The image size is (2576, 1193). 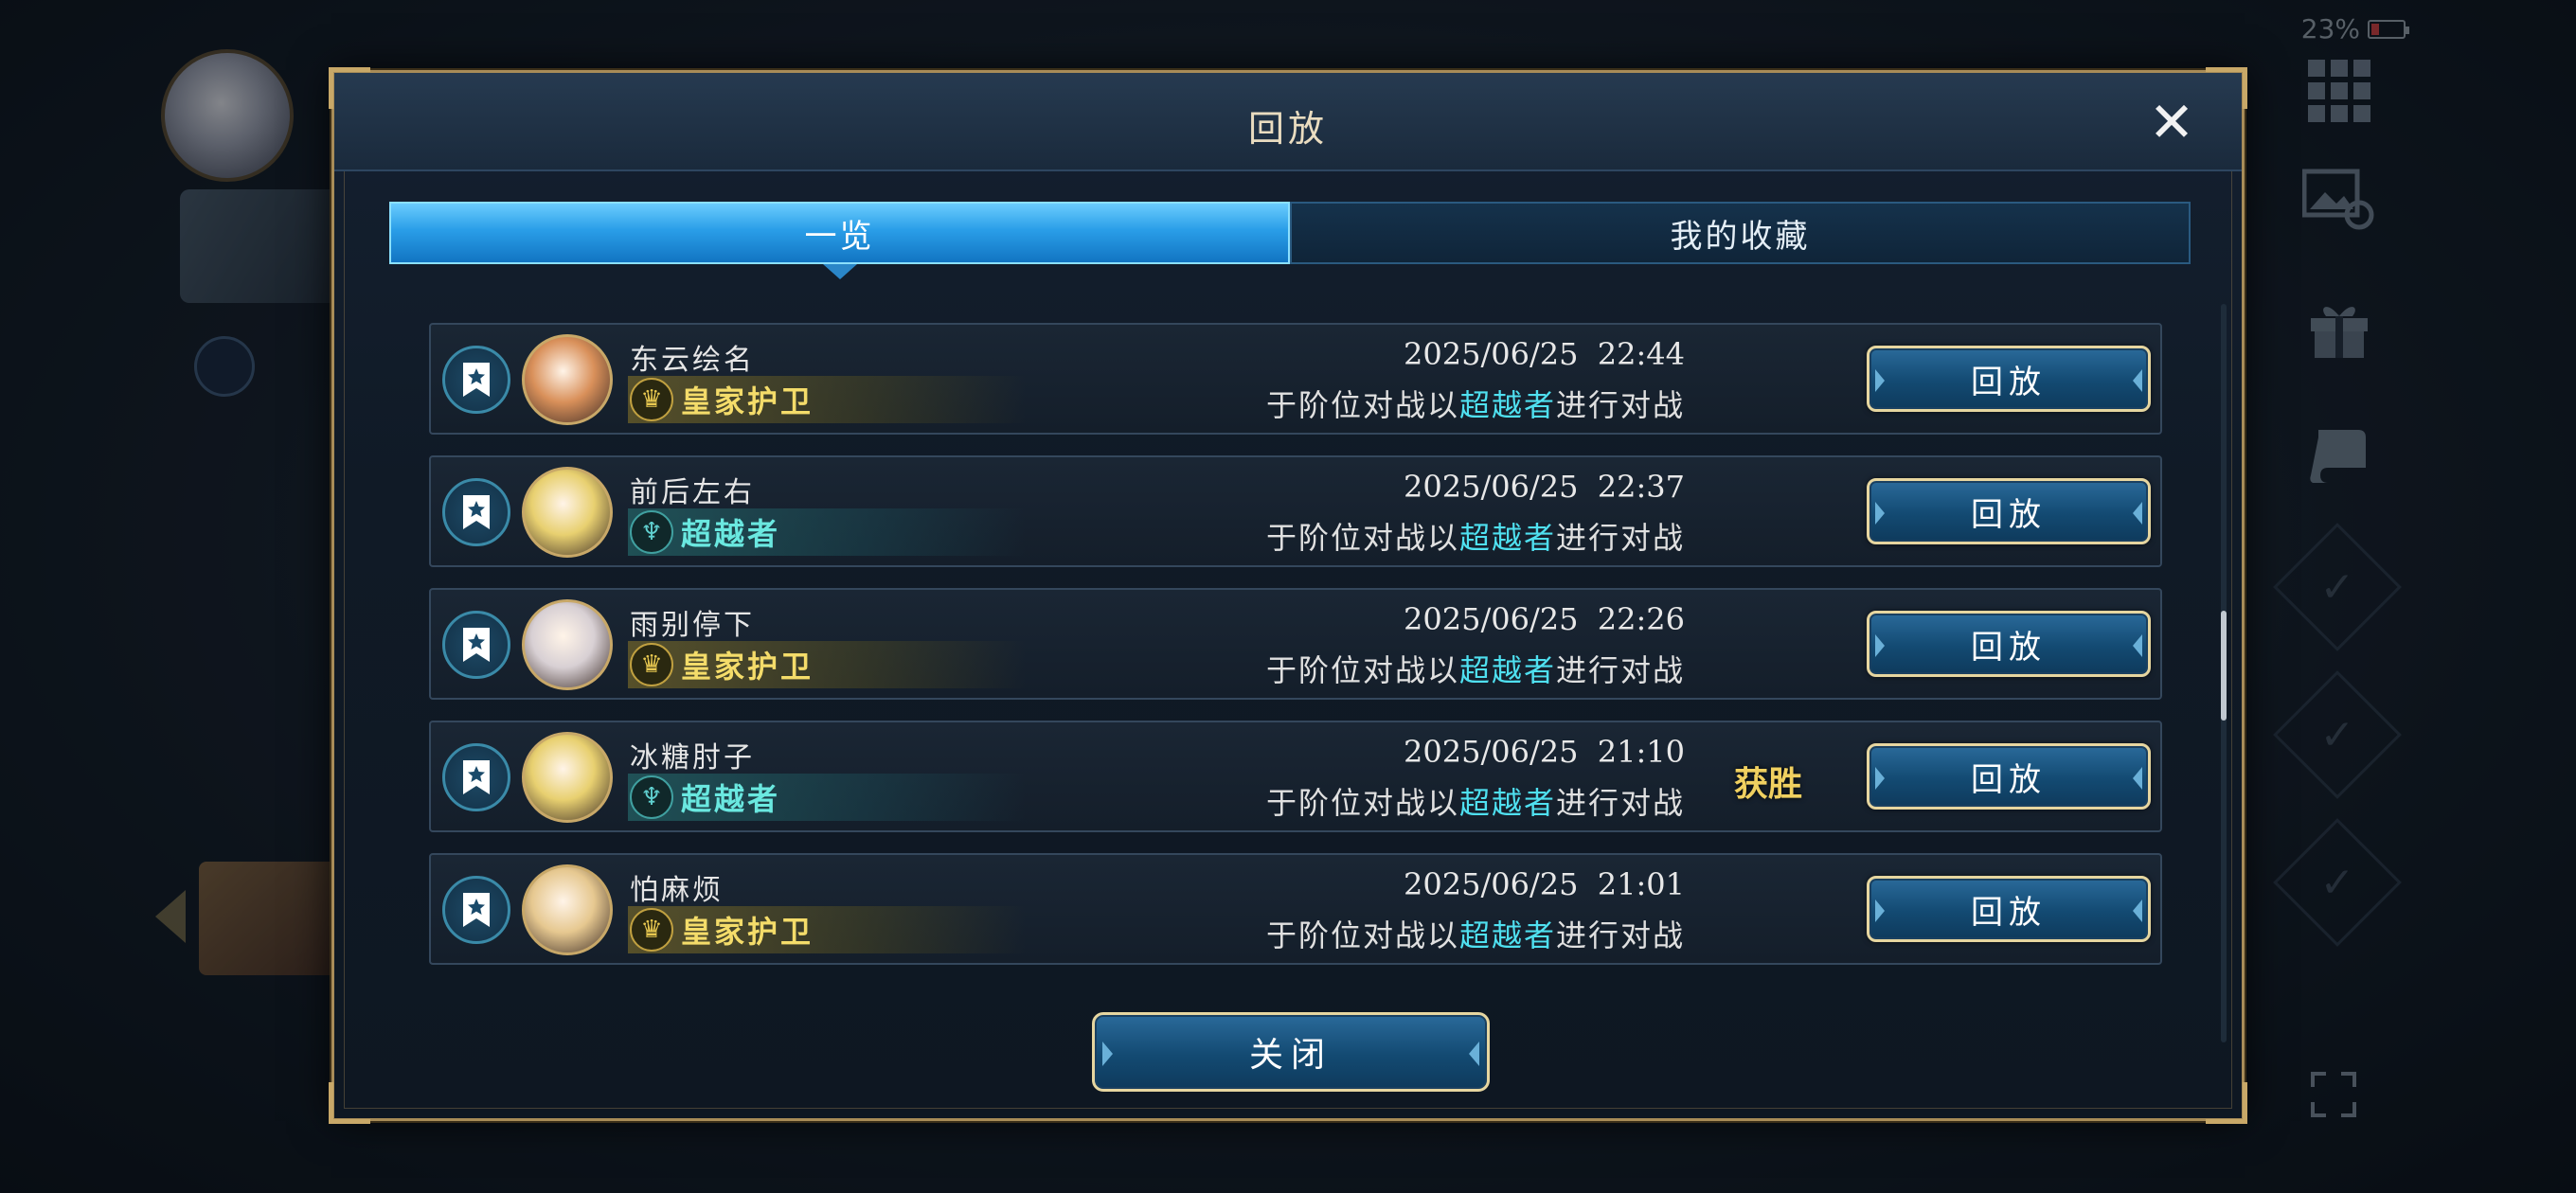 I want to click on tab-my-favorites: 我的收藏, so click(x=1740, y=233).